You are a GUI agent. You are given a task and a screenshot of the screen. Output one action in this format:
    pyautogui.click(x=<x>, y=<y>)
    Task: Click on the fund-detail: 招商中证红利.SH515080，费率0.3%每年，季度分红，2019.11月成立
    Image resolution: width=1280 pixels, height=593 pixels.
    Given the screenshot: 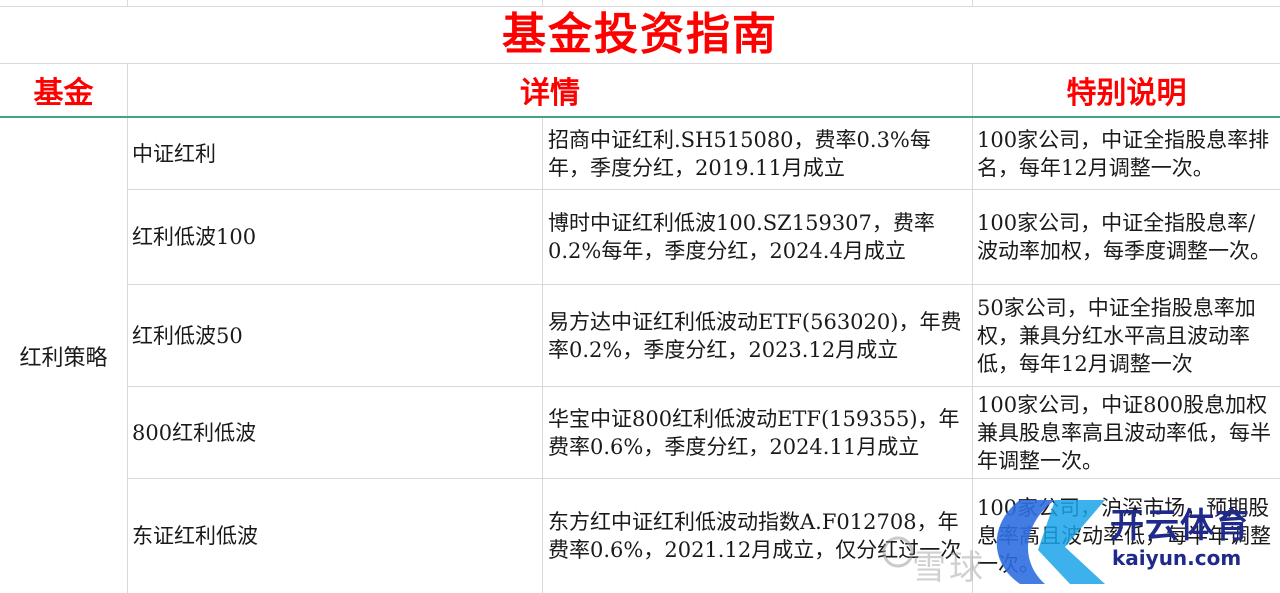 What is the action you would take?
    pyautogui.click(x=758, y=153)
    